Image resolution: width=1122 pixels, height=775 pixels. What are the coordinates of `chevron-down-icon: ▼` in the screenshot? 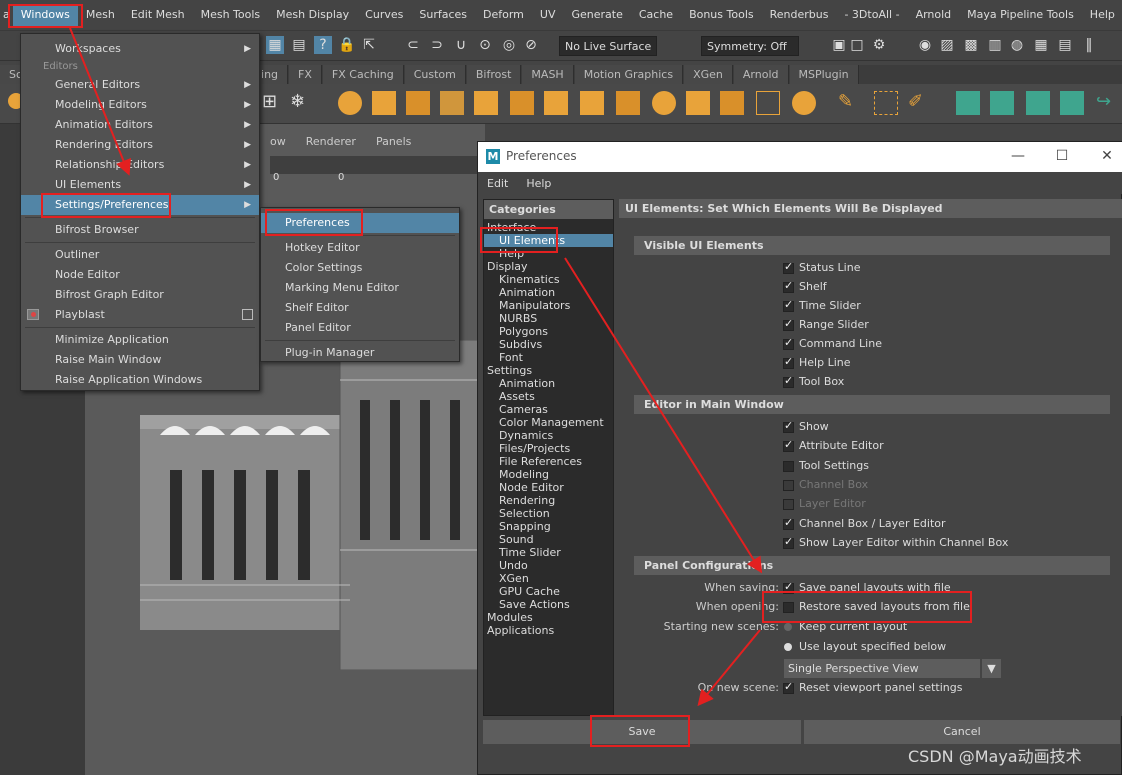 It's located at (991, 668).